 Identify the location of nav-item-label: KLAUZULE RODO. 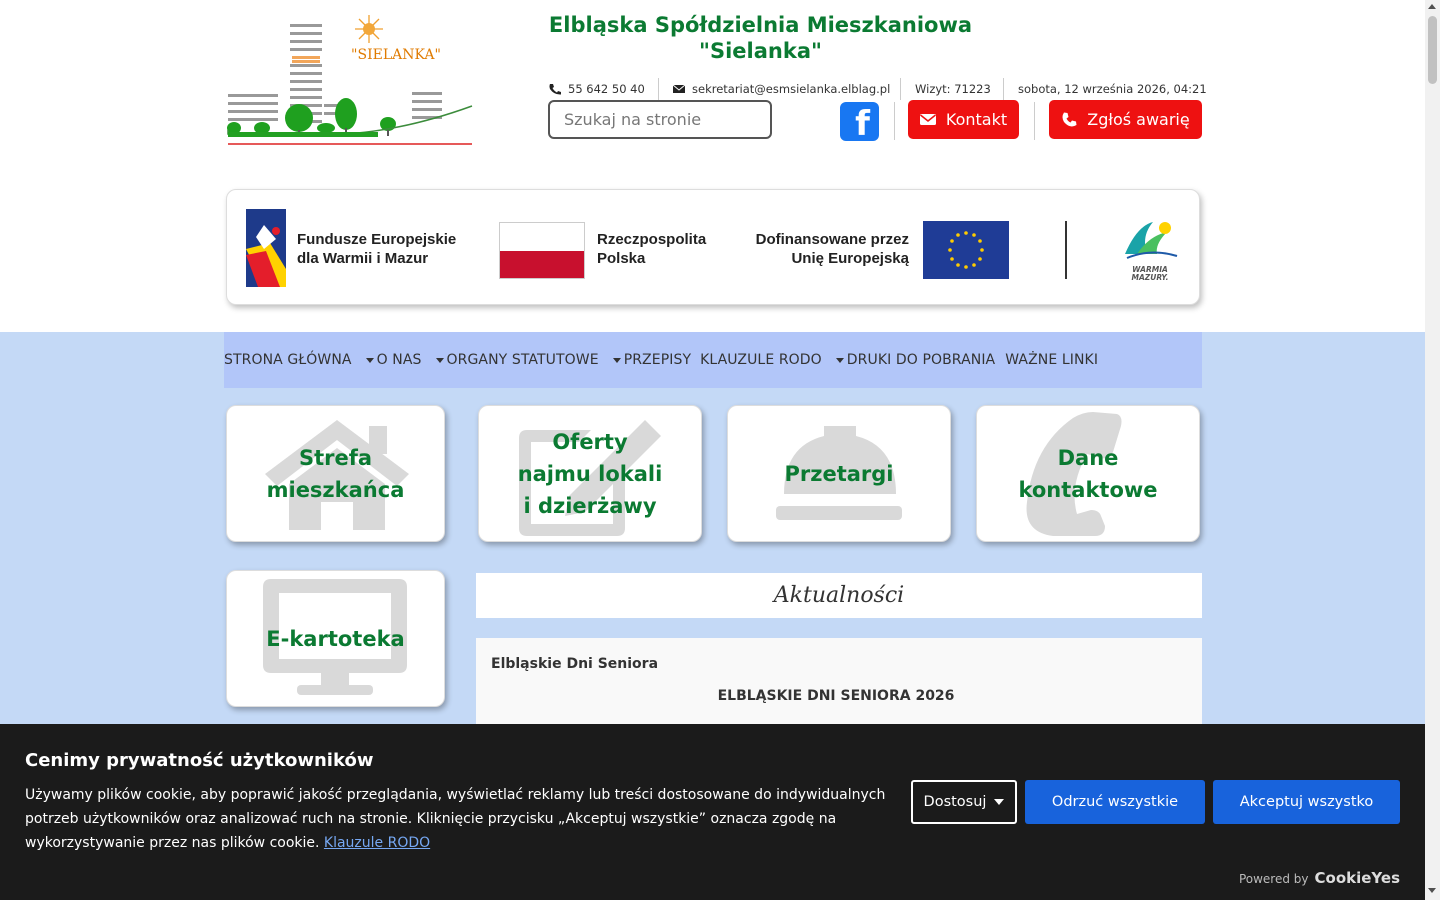
(761, 360).